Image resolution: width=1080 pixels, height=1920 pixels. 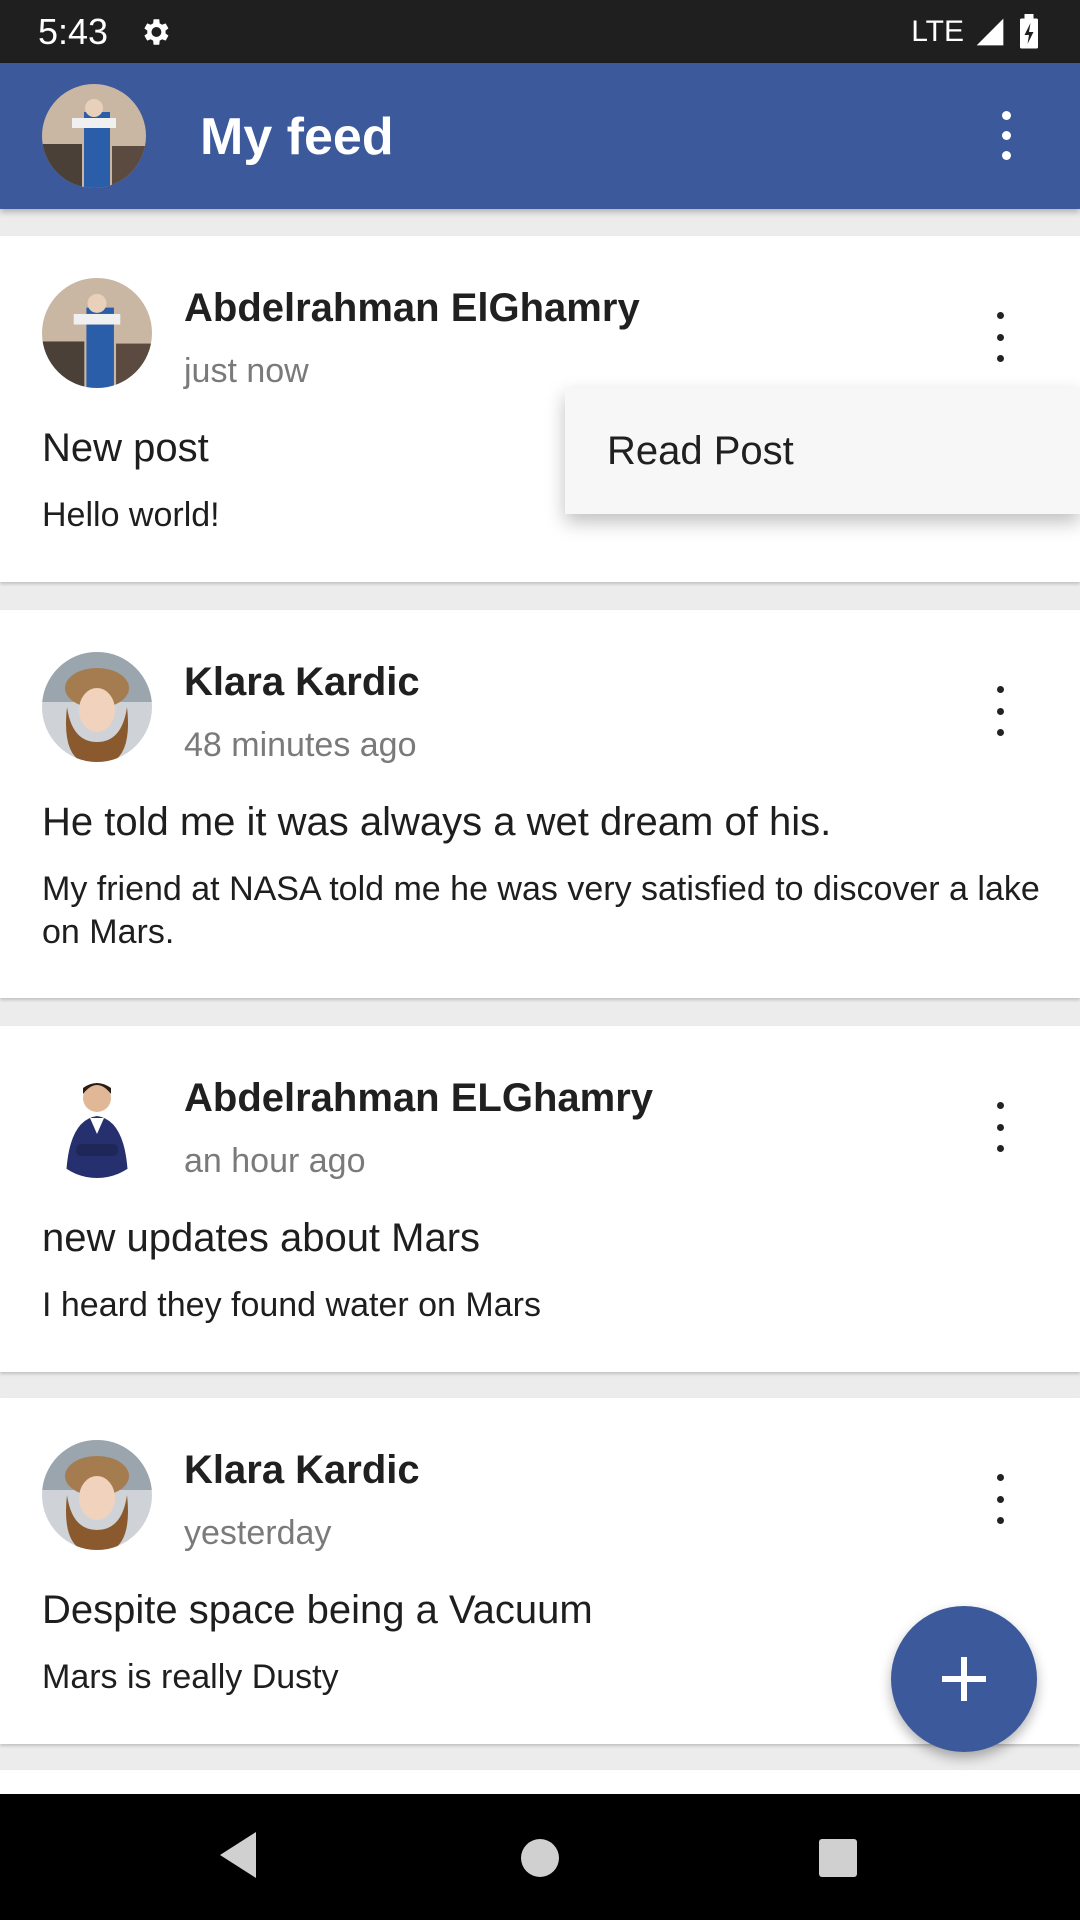 I want to click on signal-icon, so click(x=990, y=31).